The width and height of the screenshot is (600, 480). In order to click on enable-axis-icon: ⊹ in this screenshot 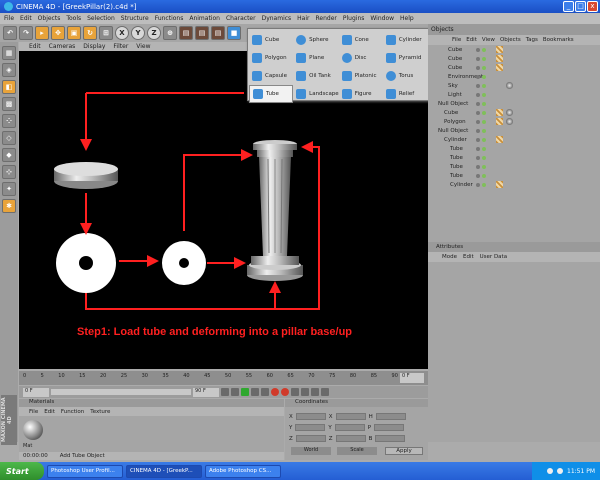, I will do `click(9, 172)`.